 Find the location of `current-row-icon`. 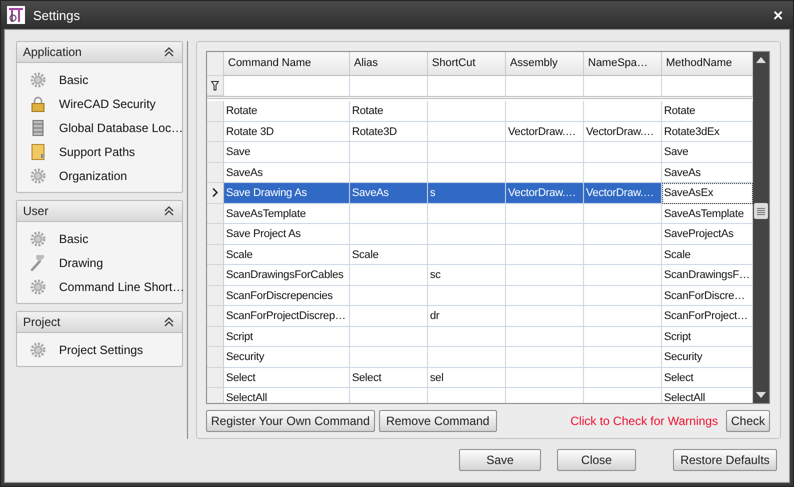

current-row-icon is located at coordinates (215, 193).